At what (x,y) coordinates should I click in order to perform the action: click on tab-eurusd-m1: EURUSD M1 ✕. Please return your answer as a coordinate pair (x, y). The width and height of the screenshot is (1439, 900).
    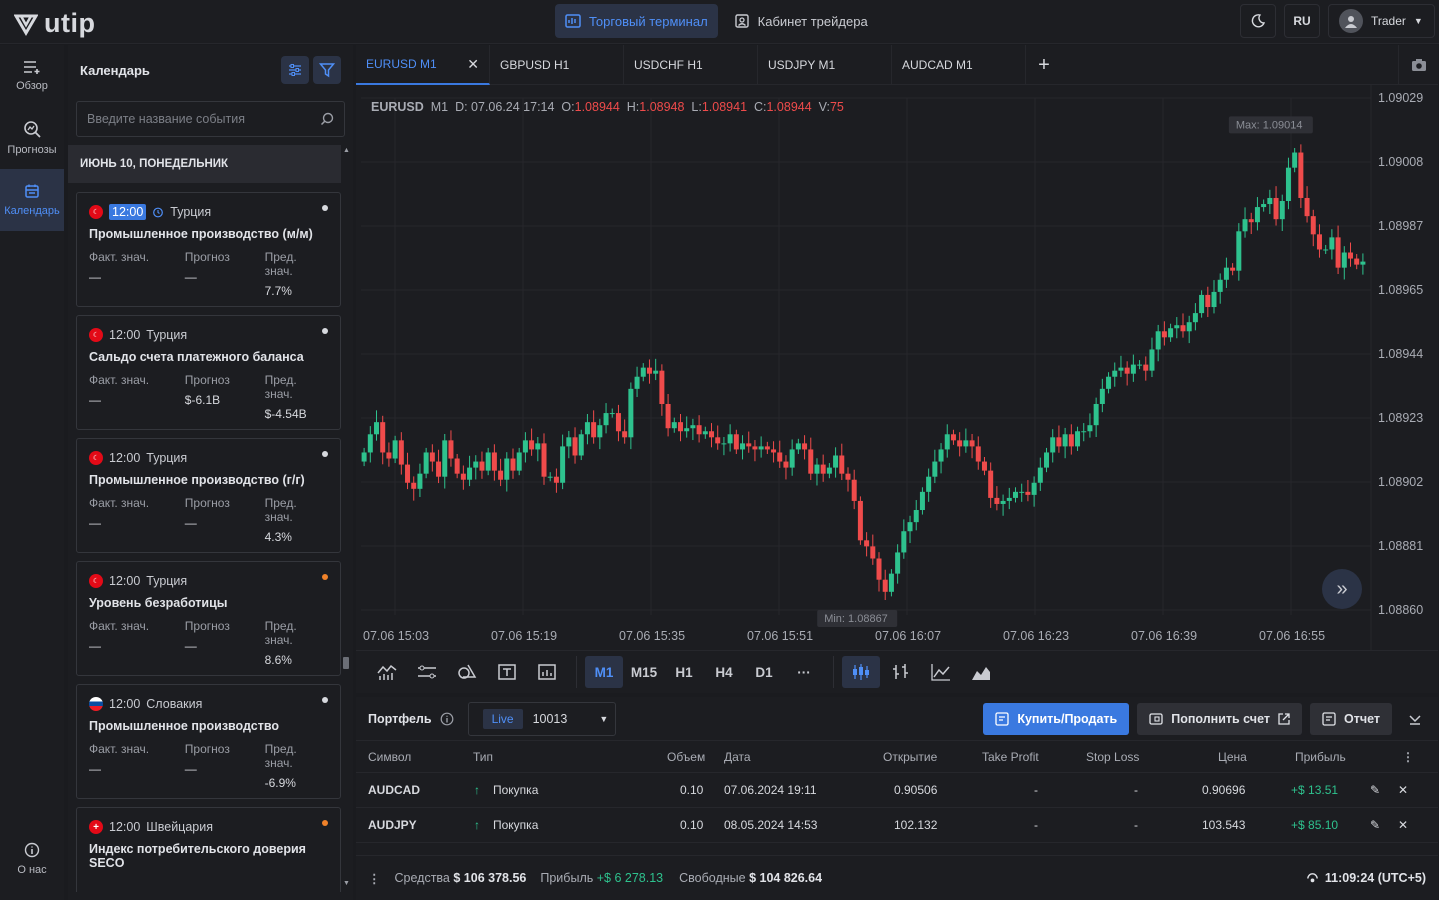
    Looking at the image, I should click on (423, 65).